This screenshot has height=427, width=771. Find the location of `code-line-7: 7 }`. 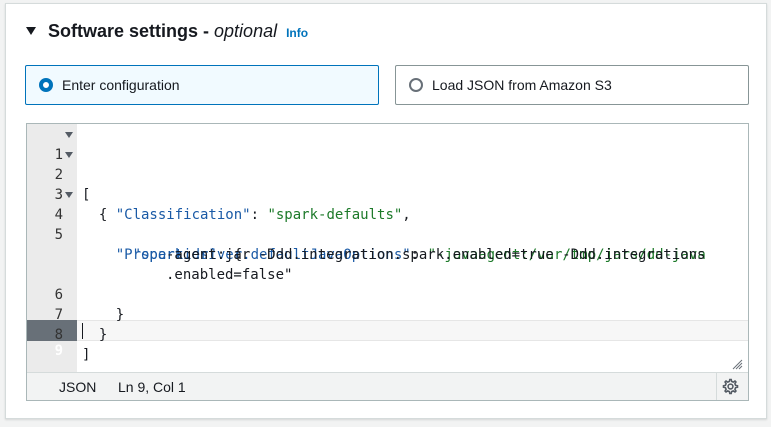

code-line-7: 7 } is located at coordinates (387, 314).